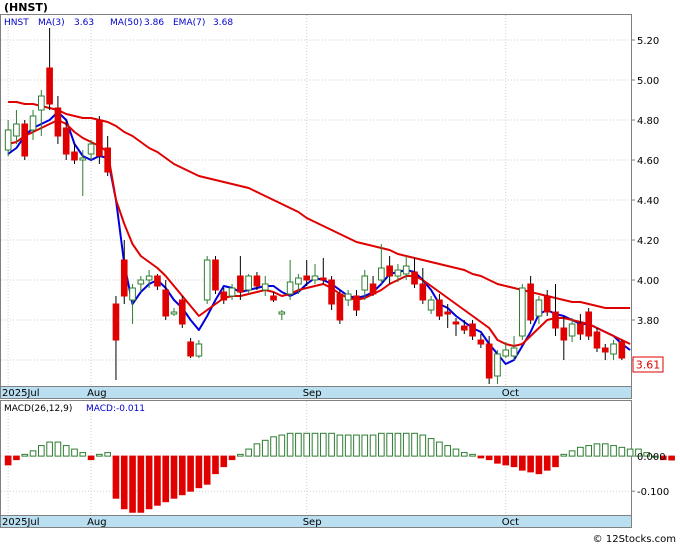 This screenshot has width=680, height=550. I want to click on price-tick-label: 4.60, so click(648, 161).